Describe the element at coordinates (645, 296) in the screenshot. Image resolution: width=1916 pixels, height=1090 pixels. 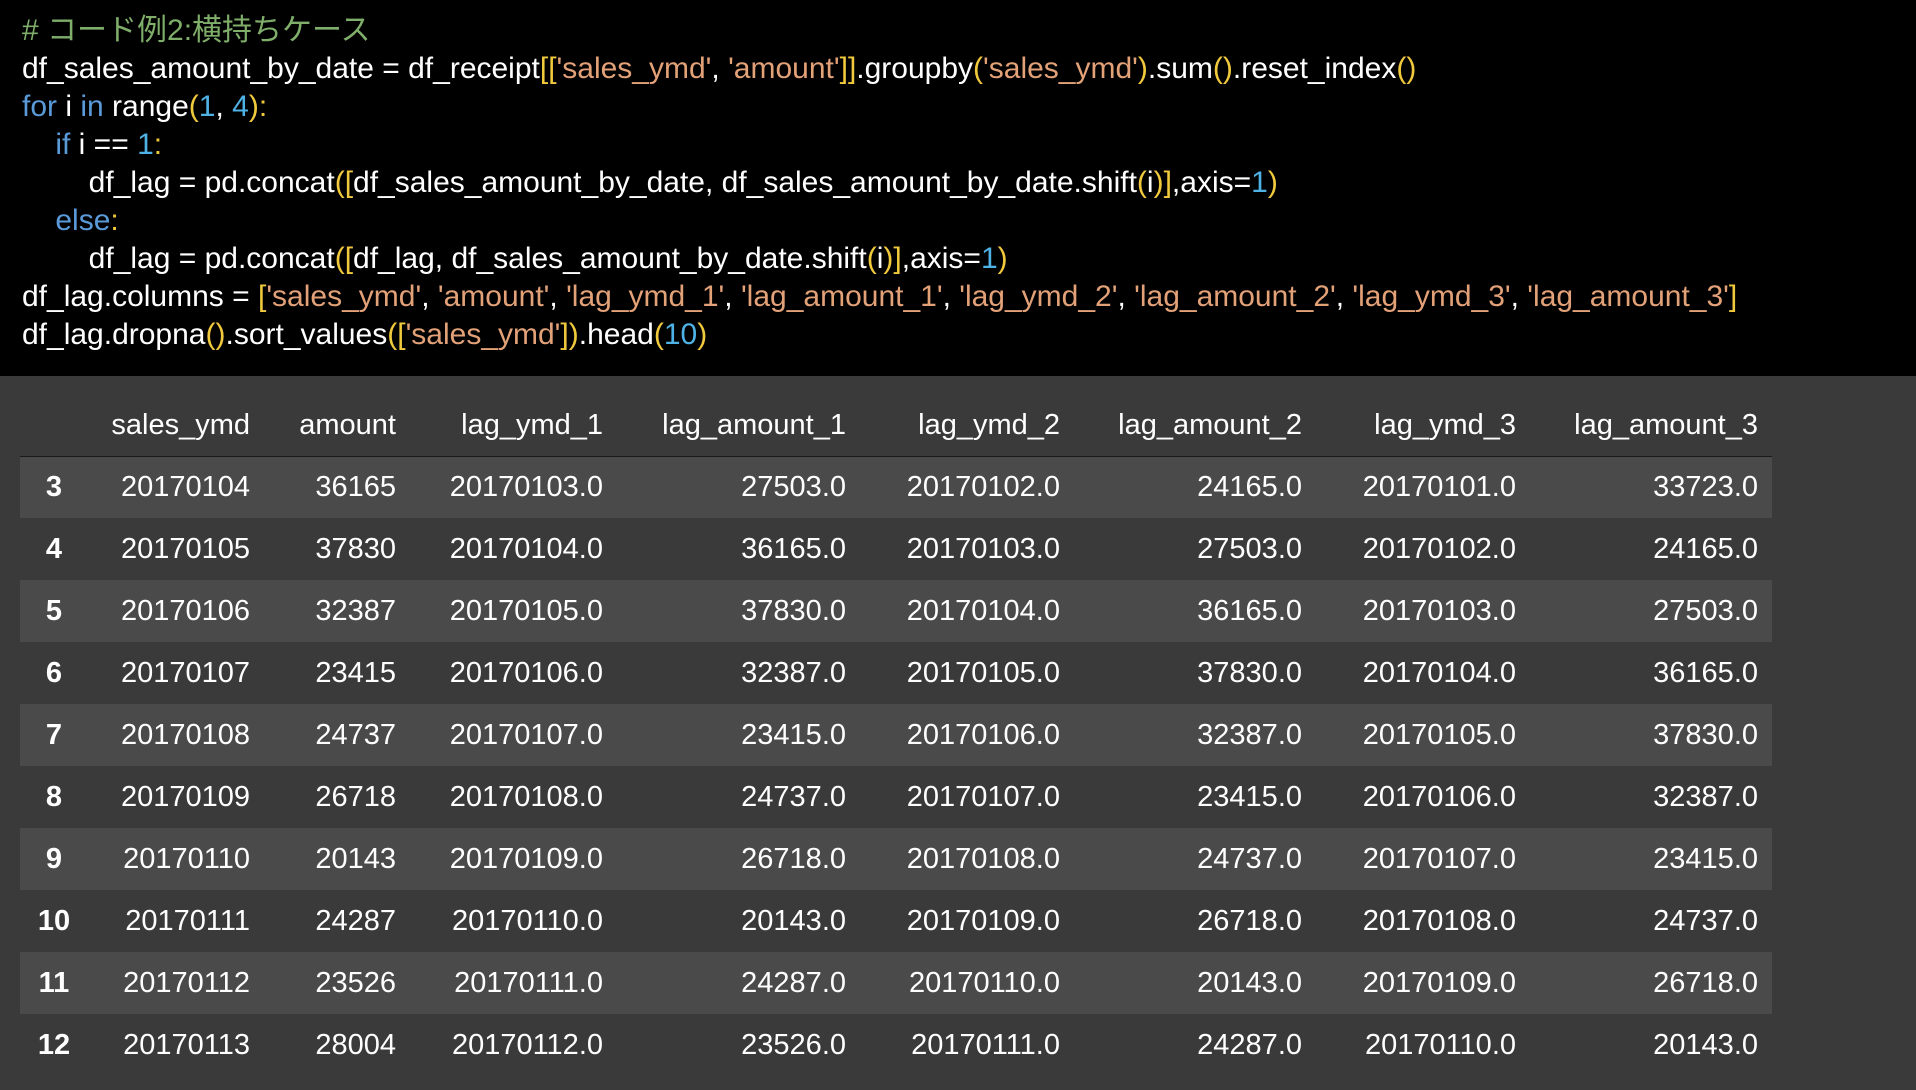
I see `code-token: 'lag_ymd_1'` at that location.